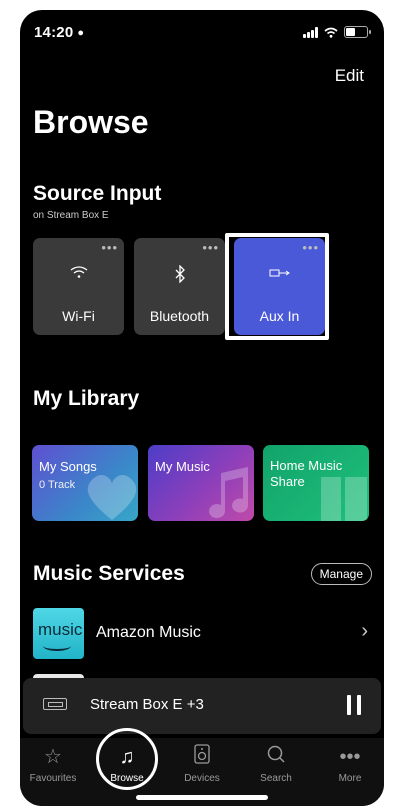  I want to click on tab-search: Search, so click(276, 764).